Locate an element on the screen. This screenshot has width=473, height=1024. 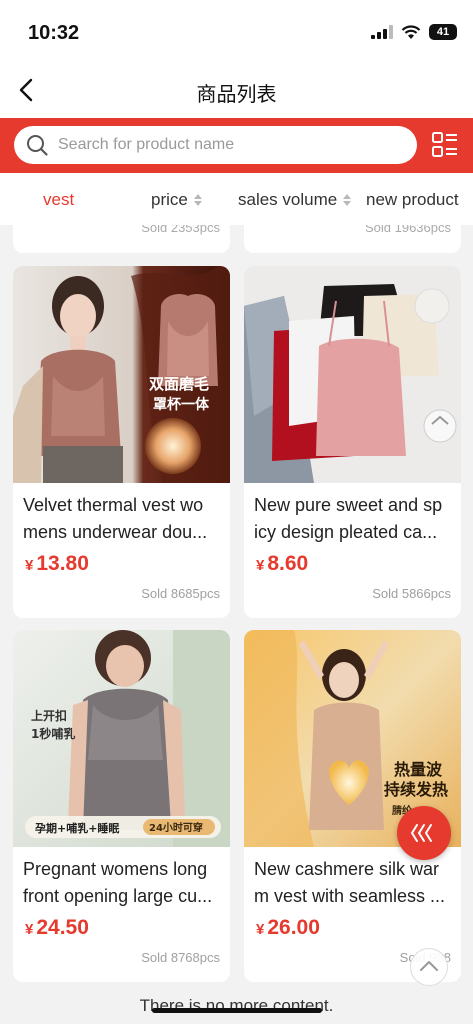
wifi-icon is located at coordinates (411, 31).